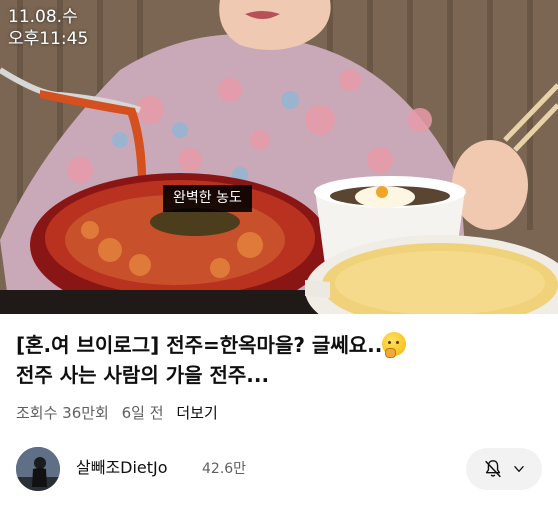 The width and height of the screenshot is (558, 512). What do you see at coordinates (394, 345) in the screenshot?
I see `thinking-face-icon` at bounding box center [394, 345].